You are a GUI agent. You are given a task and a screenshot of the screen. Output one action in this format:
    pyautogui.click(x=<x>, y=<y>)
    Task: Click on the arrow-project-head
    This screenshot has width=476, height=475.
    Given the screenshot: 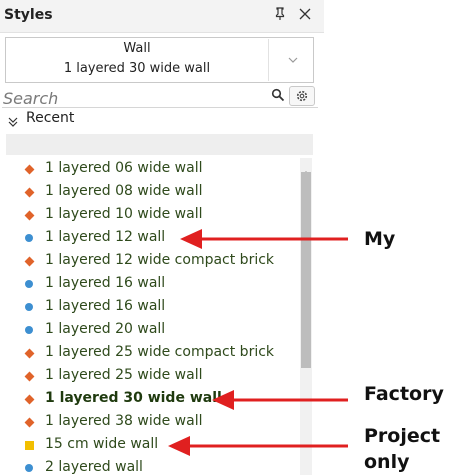 What is the action you would take?
    pyautogui.click(x=179, y=446)
    